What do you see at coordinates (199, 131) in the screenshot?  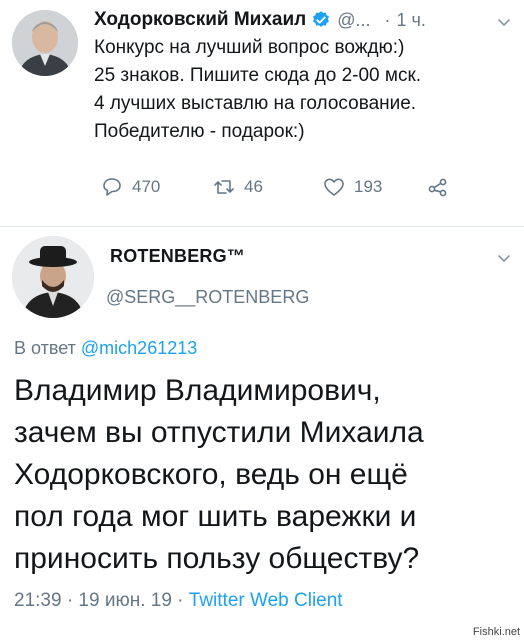 I see `tweet-text-line: Победителю - подарок:)` at bounding box center [199, 131].